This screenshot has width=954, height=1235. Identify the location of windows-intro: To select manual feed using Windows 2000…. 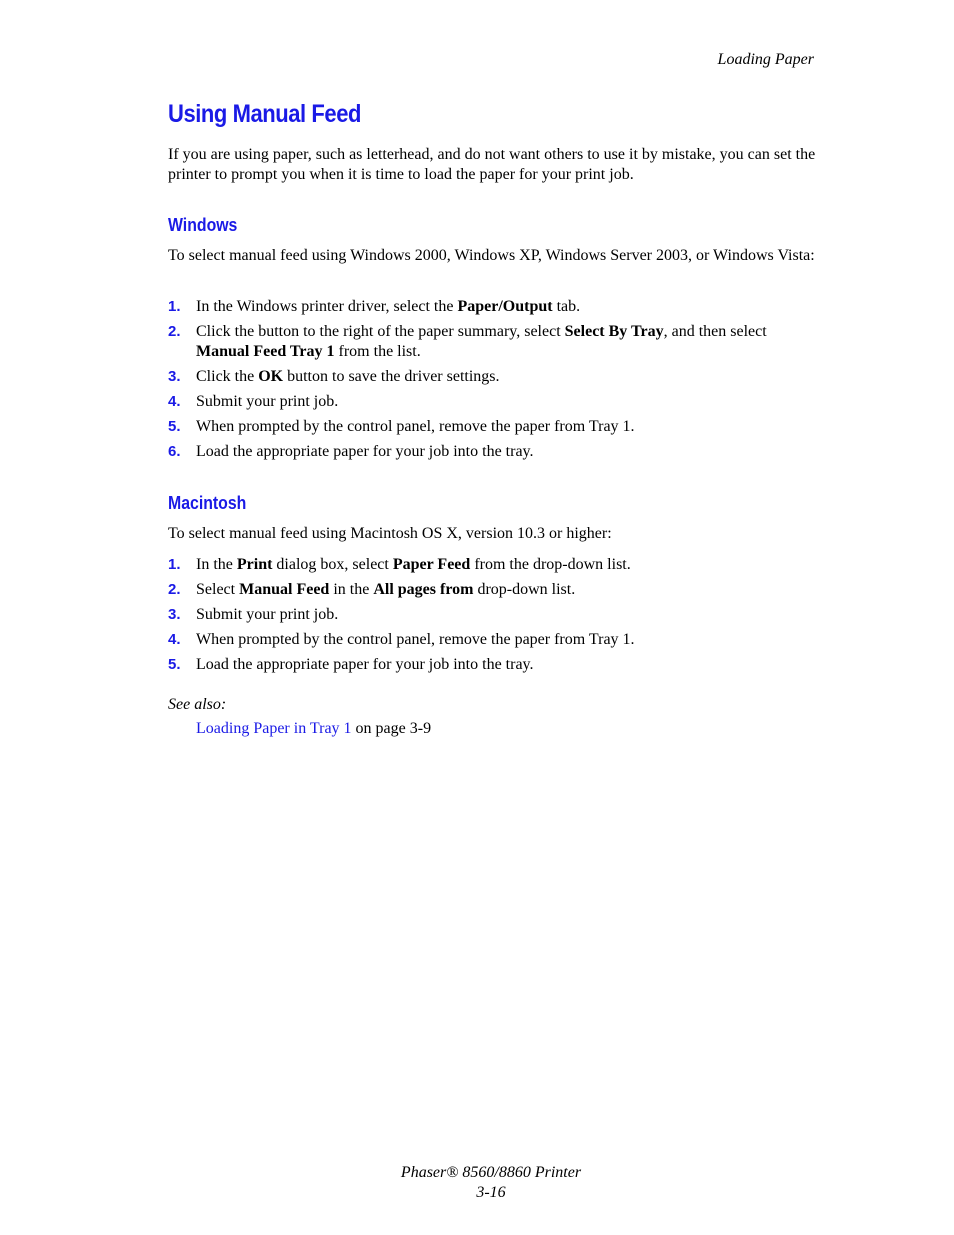
(491, 255).